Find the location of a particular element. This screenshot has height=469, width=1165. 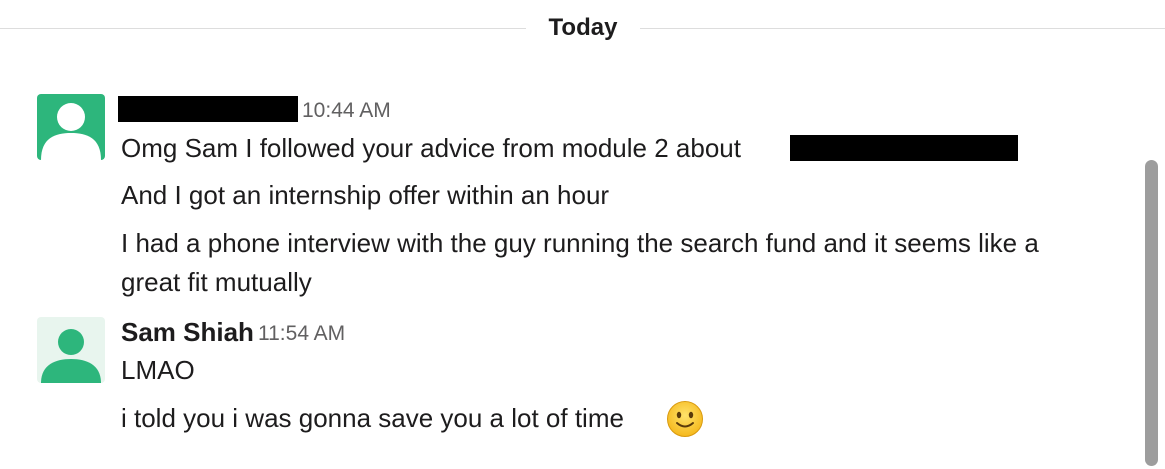

date-divider-line-left is located at coordinates (263, 28).